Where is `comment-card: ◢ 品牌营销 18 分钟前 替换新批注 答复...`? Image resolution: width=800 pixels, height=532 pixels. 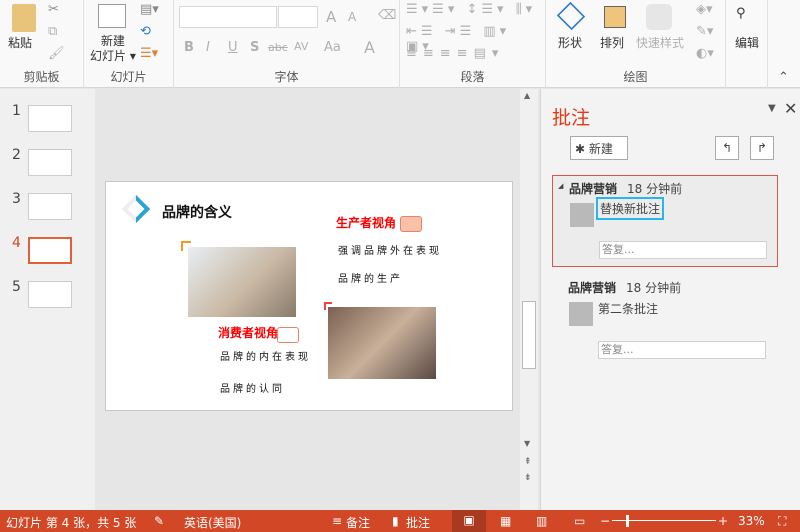
comment-card: ◢ 品牌营销 18 分钟前 替换新批注 答复... is located at coordinates (665, 221).